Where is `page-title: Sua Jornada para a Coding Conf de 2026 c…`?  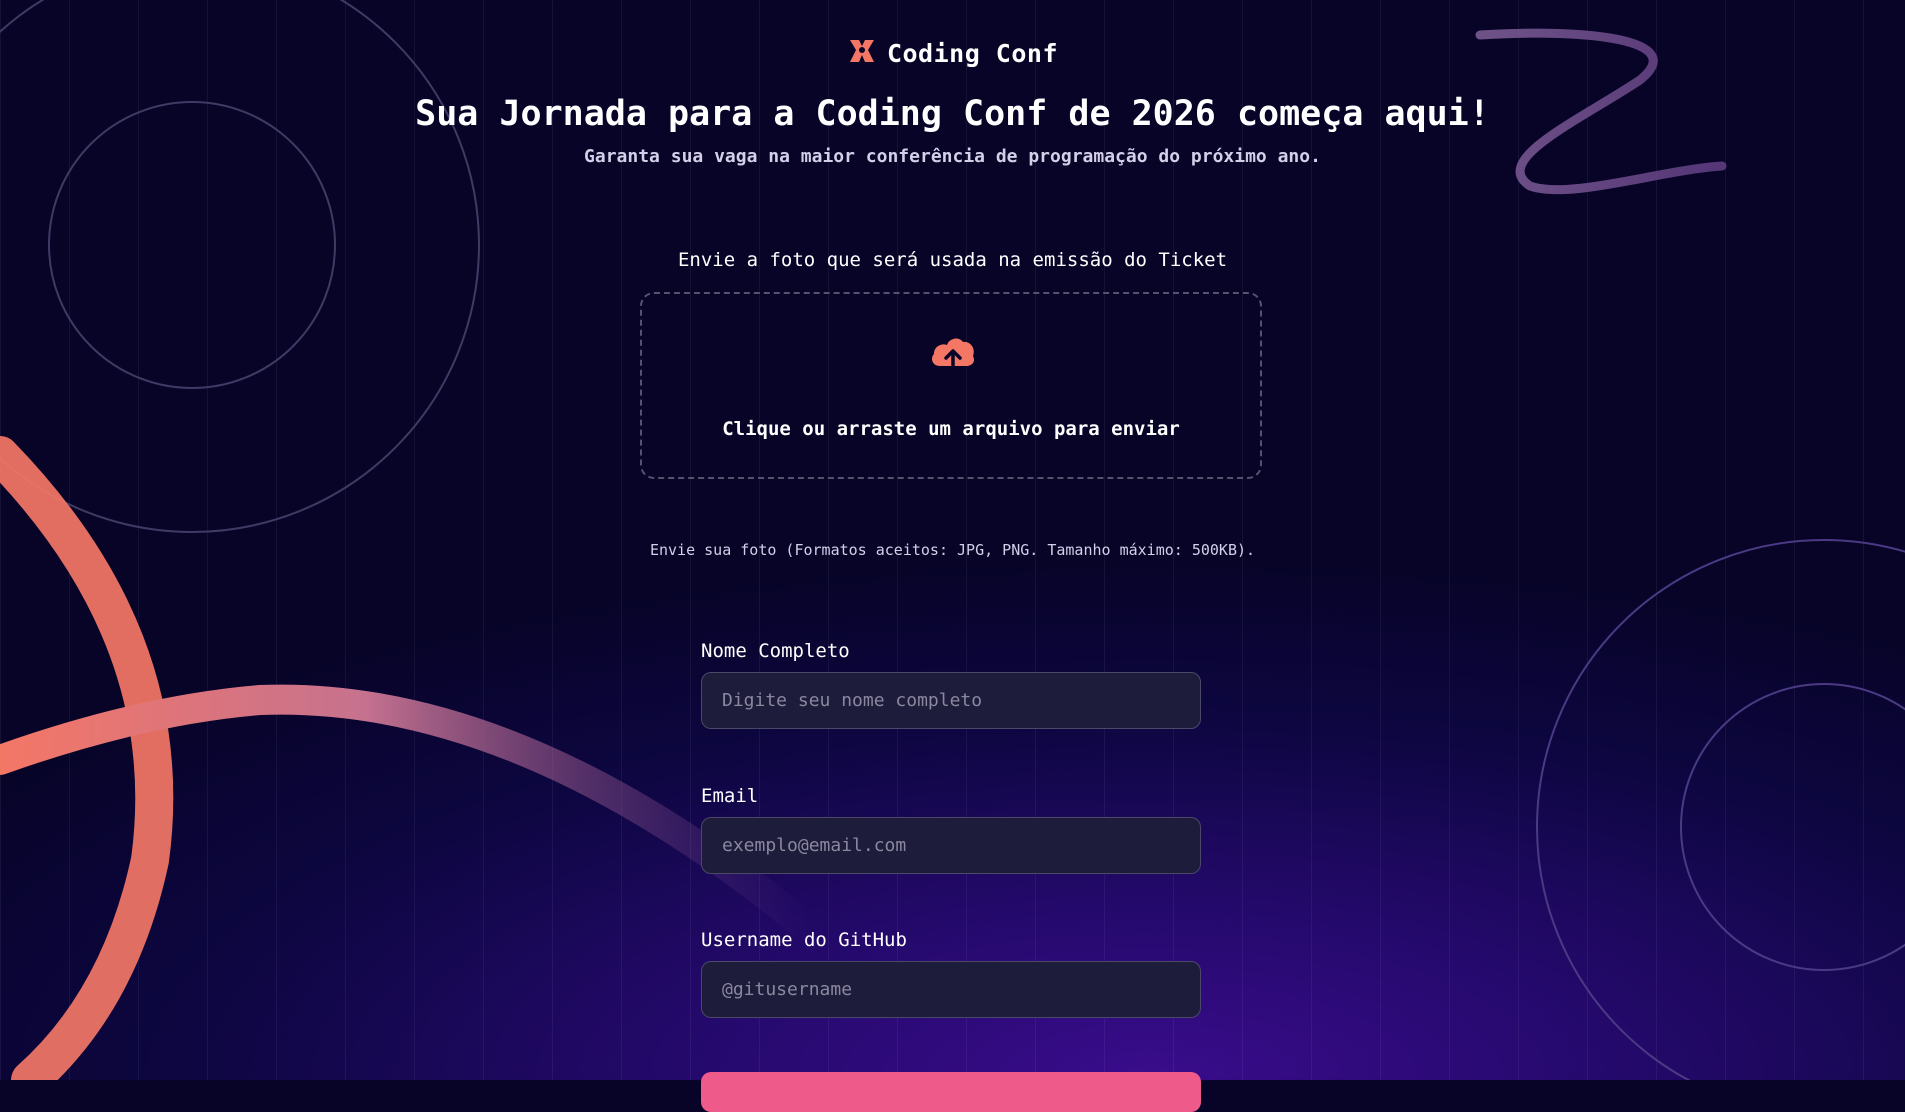
page-title: Sua Jornada para a Coding Conf de 2026 c… is located at coordinates (952, 114).